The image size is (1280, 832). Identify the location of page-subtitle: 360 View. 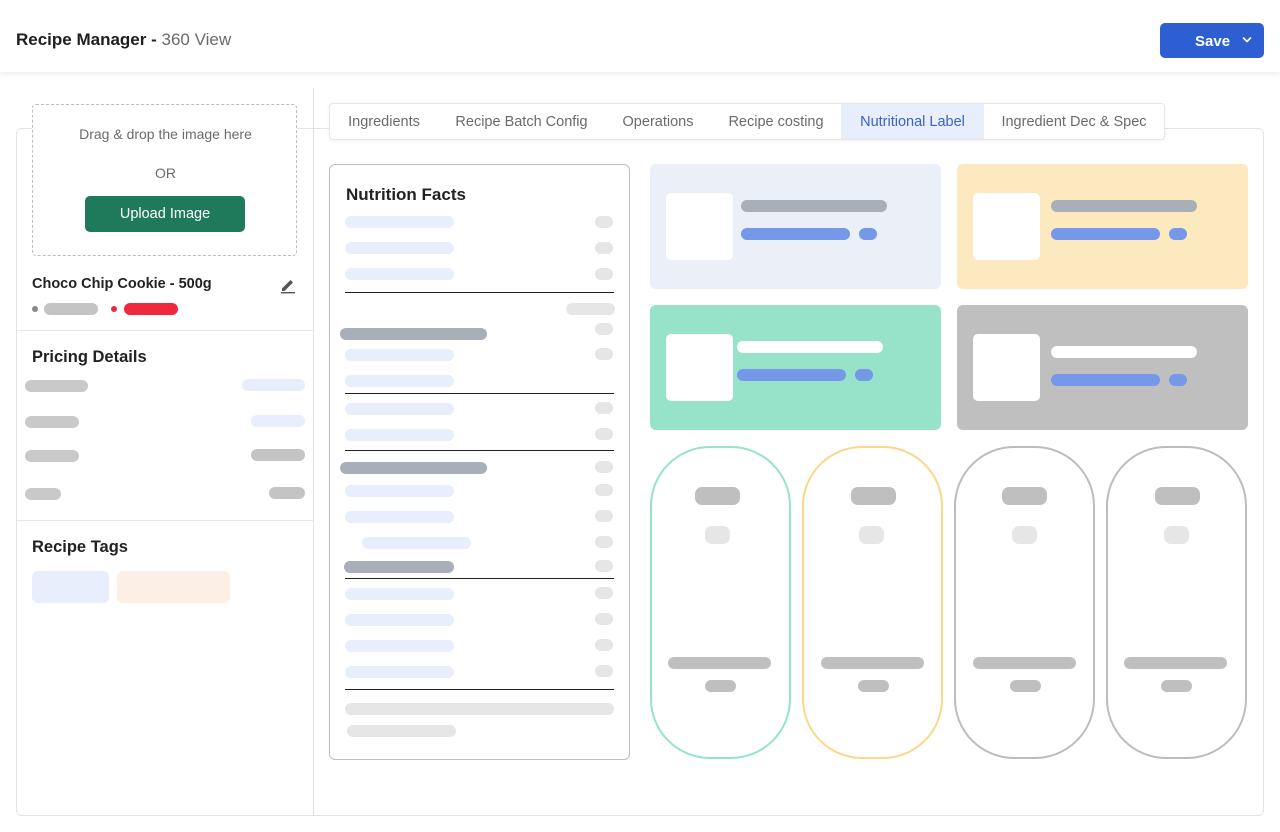
(196, 39).